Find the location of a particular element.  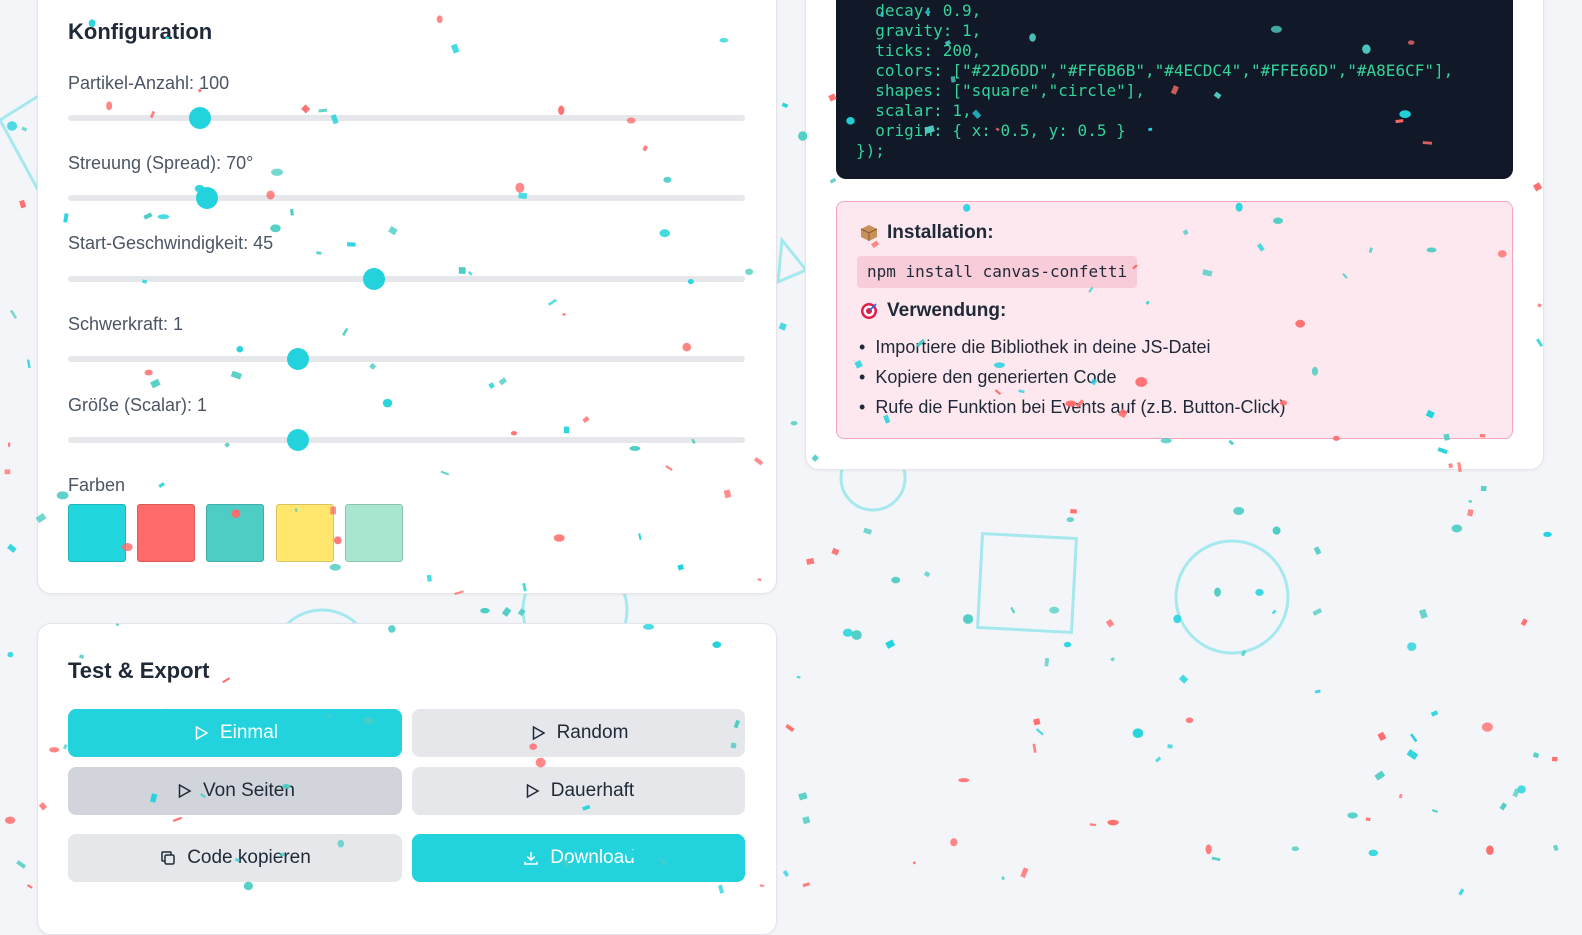

random-label: Random is located at coordinates (592, 732).